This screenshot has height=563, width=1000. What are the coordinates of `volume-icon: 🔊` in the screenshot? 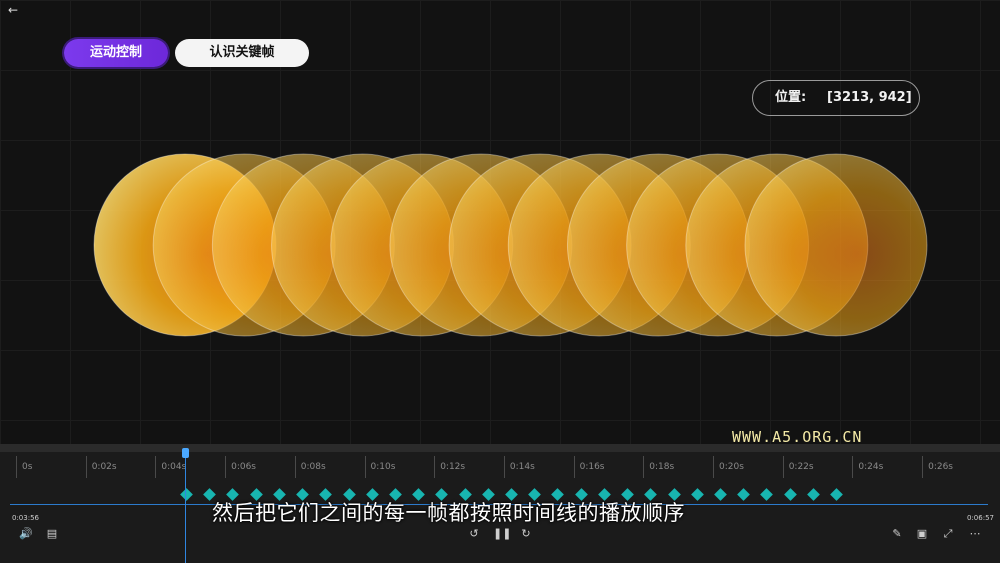 It's located at (26, 534).